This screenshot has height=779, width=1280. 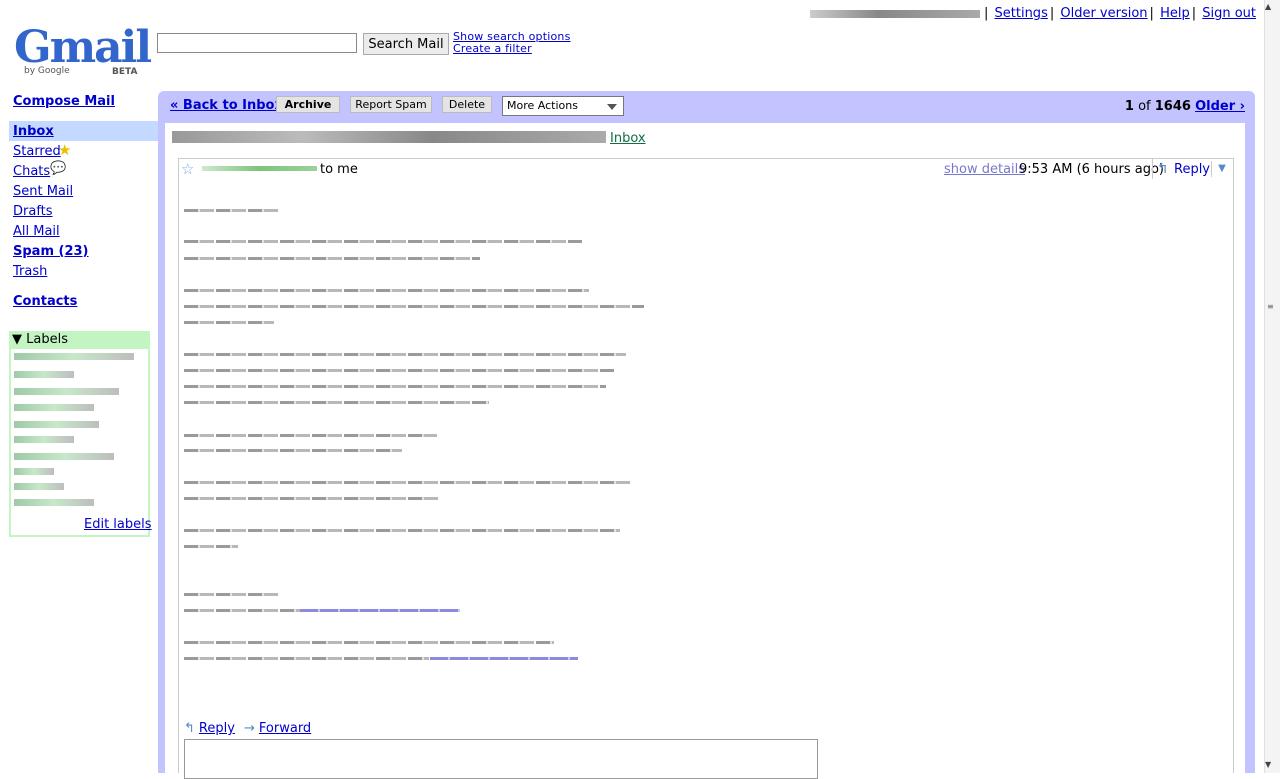 What do you see at coordinates (36, 231) in the screenshot?
I see `sidebar-item-all-mail: All Mail` at bounding box center [36, 231].